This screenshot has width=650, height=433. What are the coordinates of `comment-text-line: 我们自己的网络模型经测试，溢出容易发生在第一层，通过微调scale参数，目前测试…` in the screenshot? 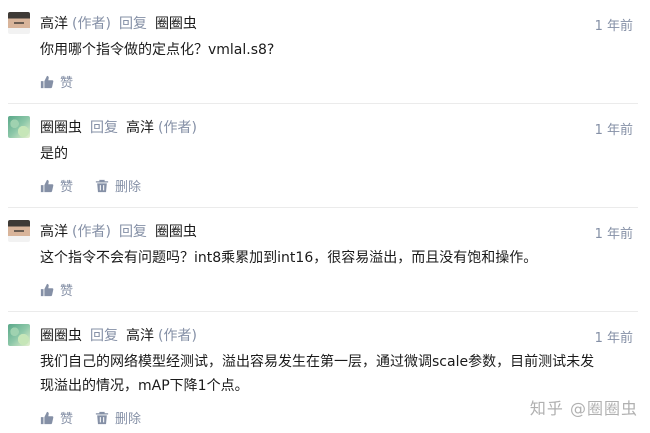 It's located at (317, 362).